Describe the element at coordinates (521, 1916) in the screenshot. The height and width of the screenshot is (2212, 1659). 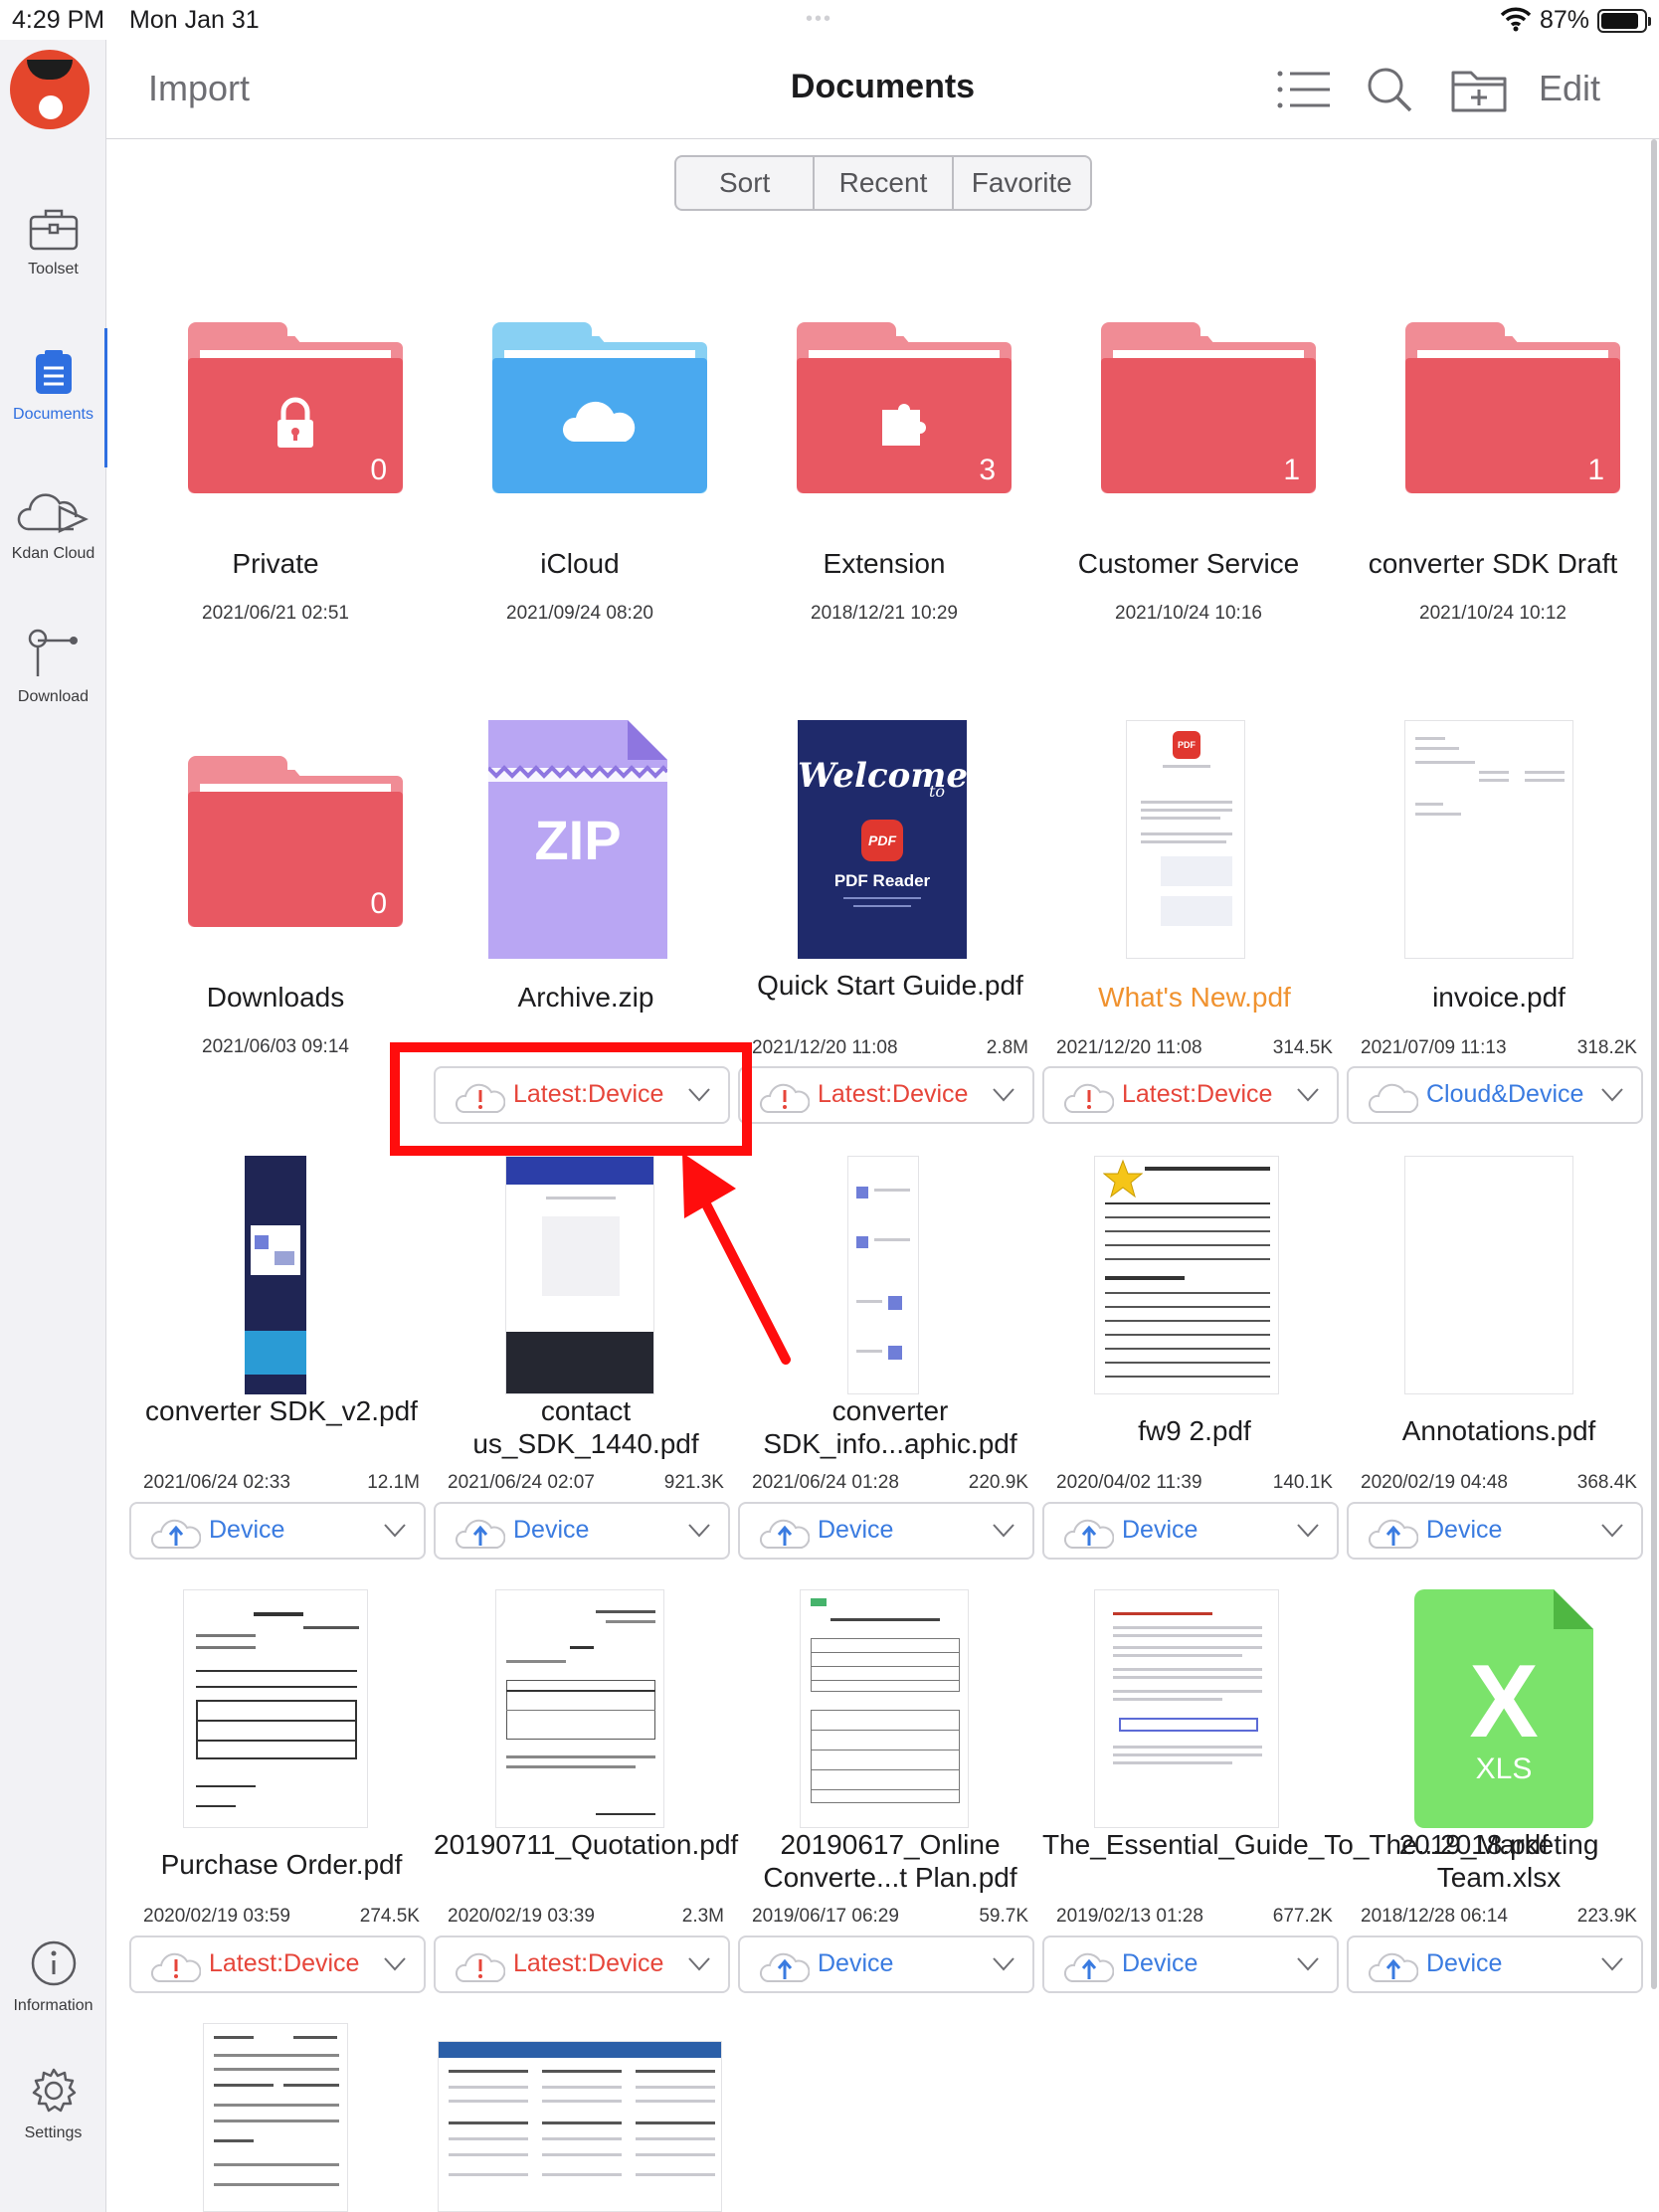
I see `item-date: 2020/02/19 03:39` at that location.